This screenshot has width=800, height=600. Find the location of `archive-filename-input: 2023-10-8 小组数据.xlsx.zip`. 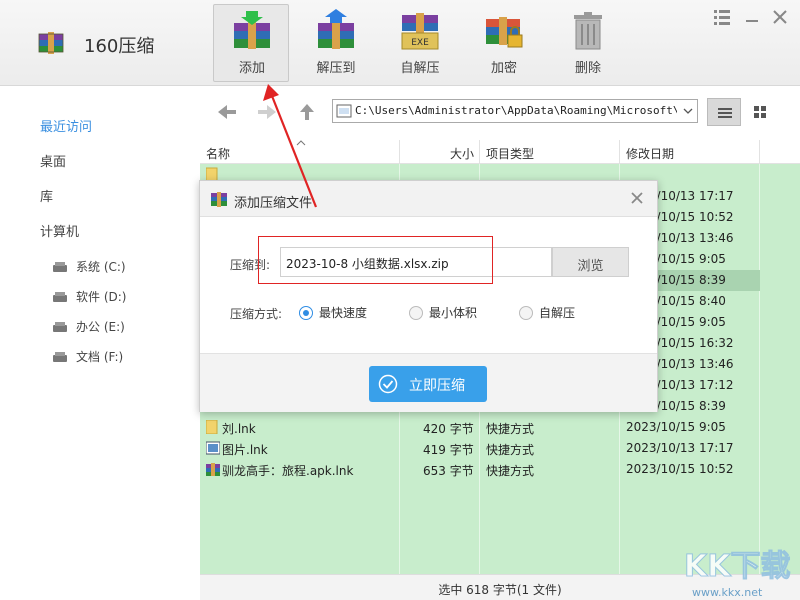

archive-filename-input: 2023-10-8 小组数据.xlsx.zip is located at coordinates (416, 262).